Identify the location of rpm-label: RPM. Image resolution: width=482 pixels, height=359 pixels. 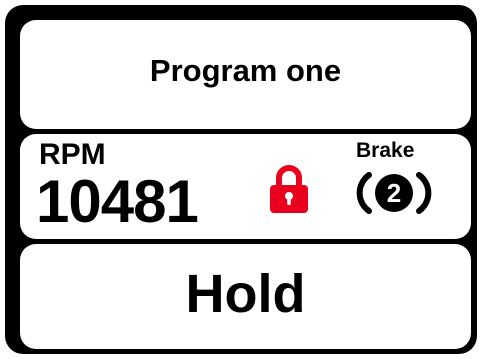
(72, 154).